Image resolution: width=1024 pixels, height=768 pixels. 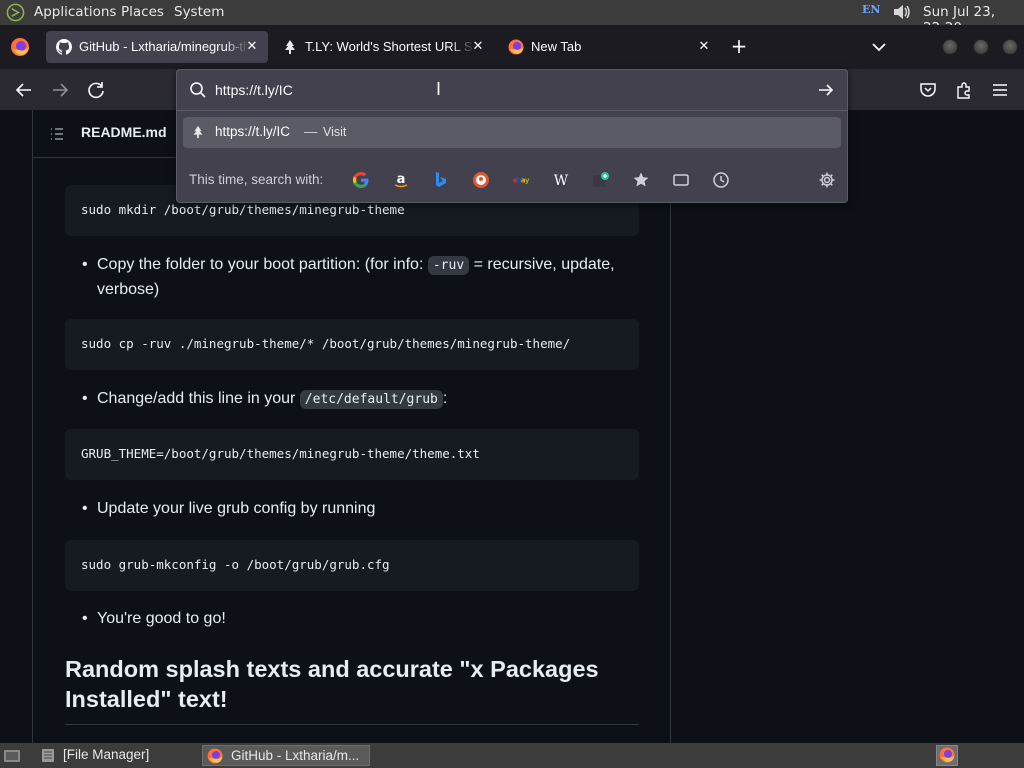 What do you see at coordinates (48, 755) in the screenshot?
I see `file-manager-icon` at bounding box center [48, 755].